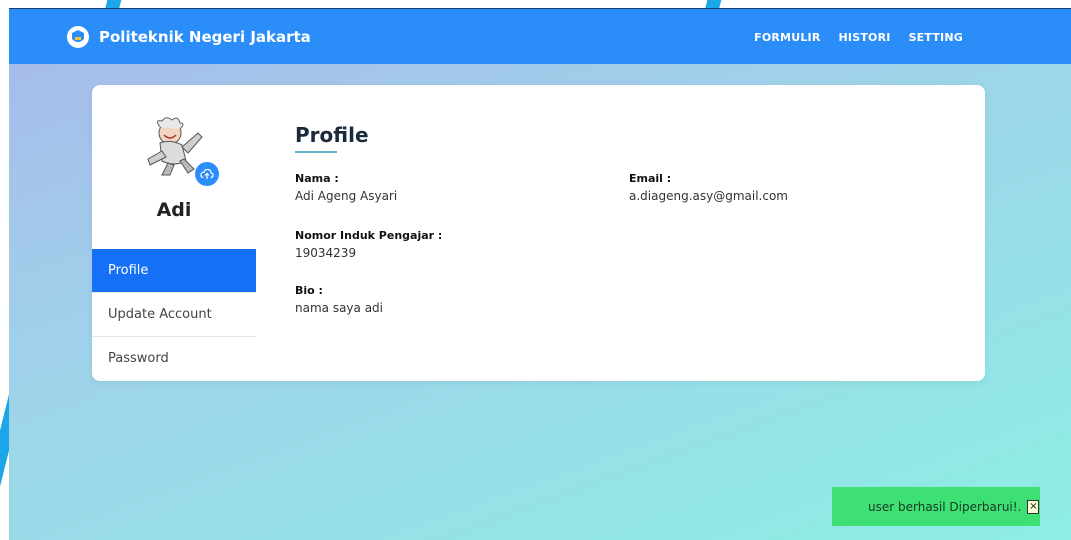 The height and width of the screenshot is (540, 1071). What do you see at coordinates (650, 178) in the screenshot?
I see `email-label: Email :` at bounding box center [650, 178].